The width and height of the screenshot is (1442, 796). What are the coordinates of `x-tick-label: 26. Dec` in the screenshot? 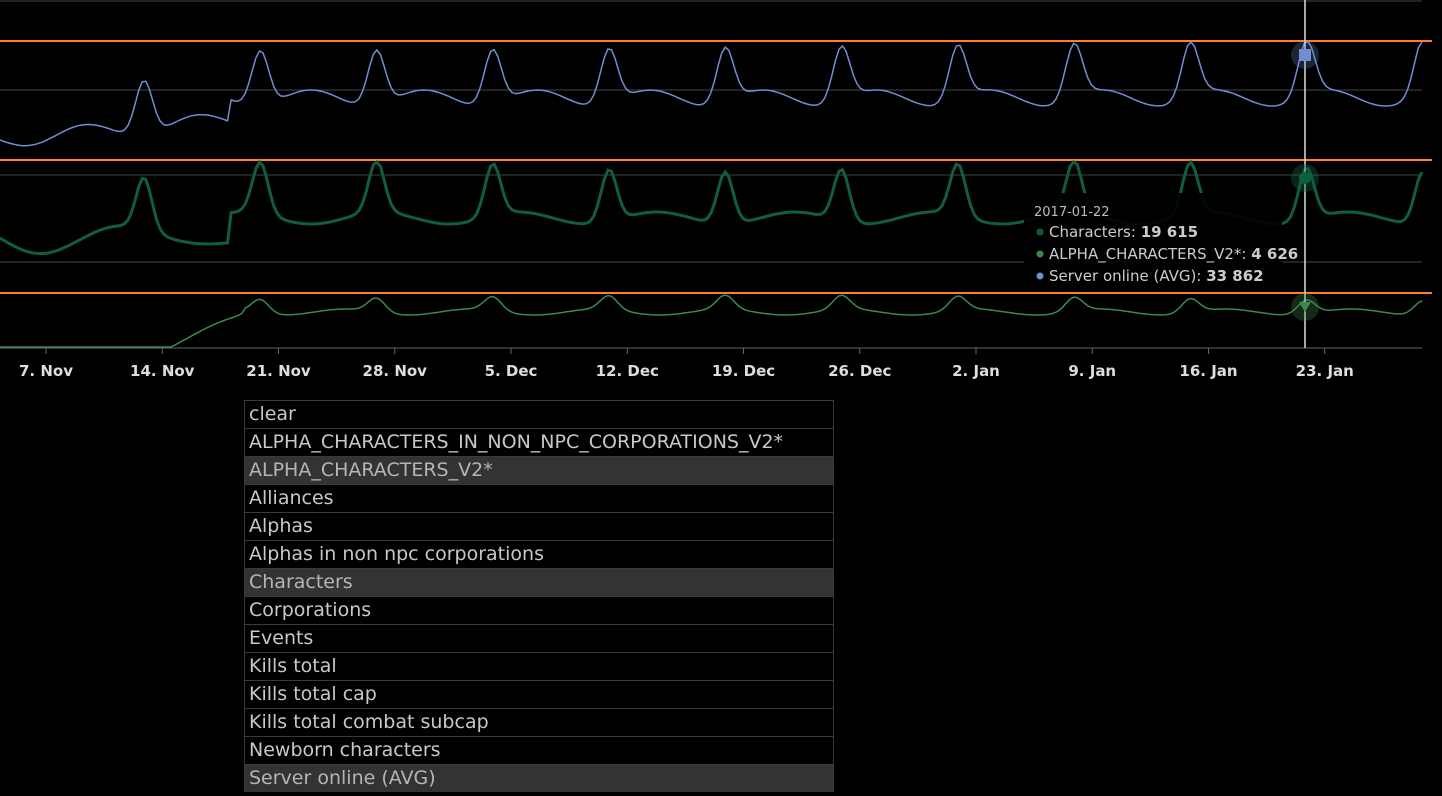 It's located at (859, 371).